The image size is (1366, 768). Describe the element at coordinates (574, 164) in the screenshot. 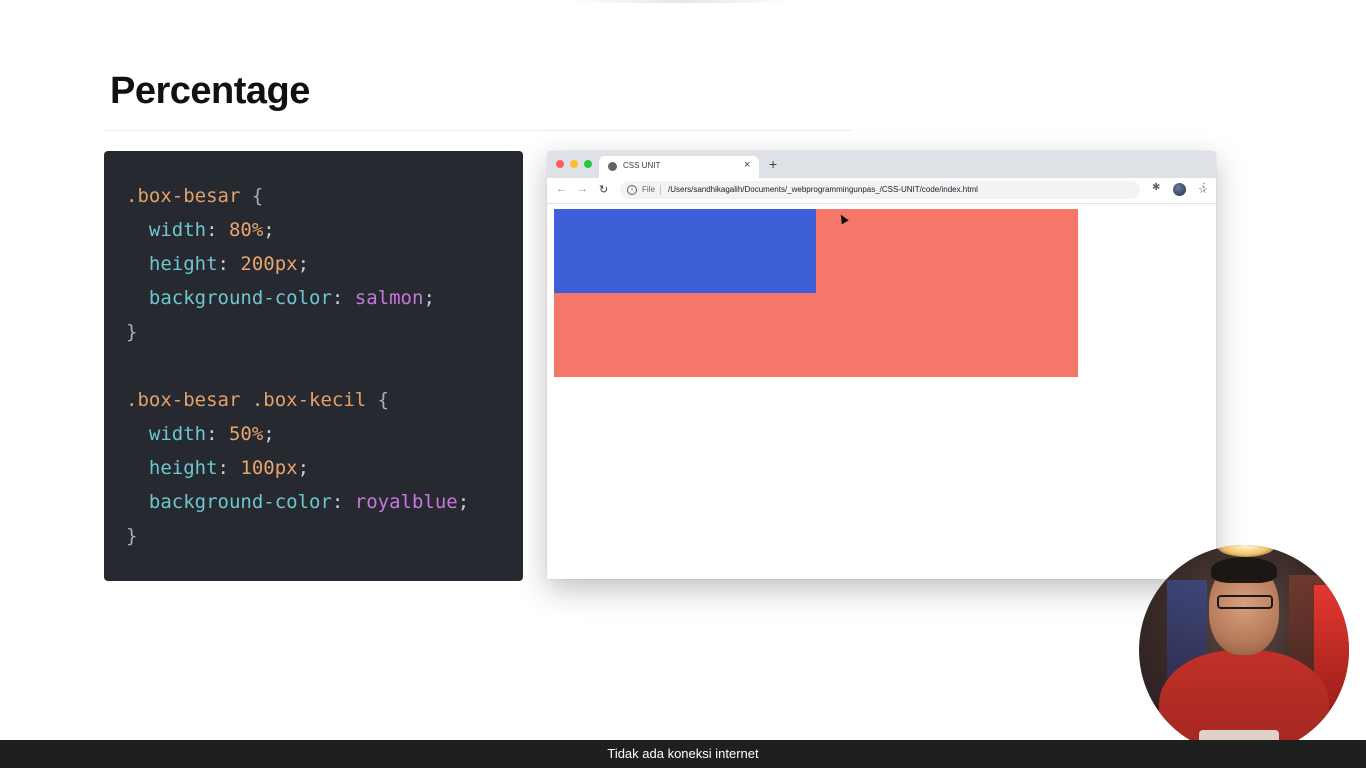

I see `minimize-window-icon` at that location.